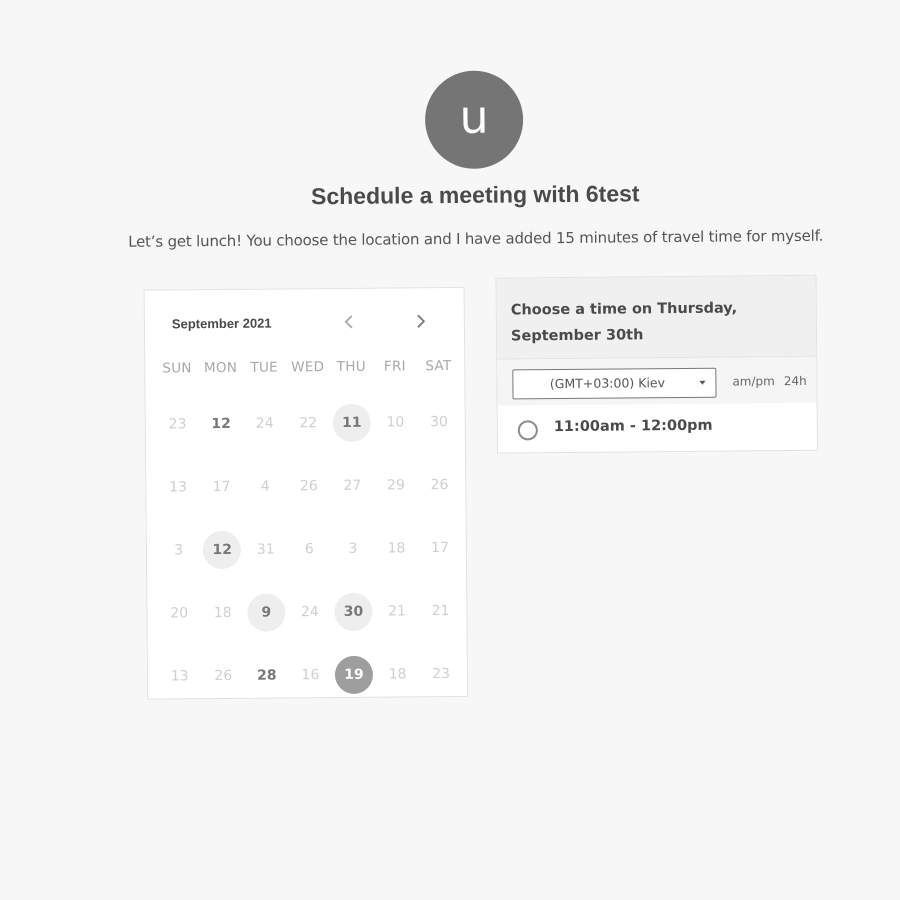 This screenshot has height=900, width=900. Describe the element at coordinates (264, 367) in the screenshot. I see `weekday-label: TUE` at that location.